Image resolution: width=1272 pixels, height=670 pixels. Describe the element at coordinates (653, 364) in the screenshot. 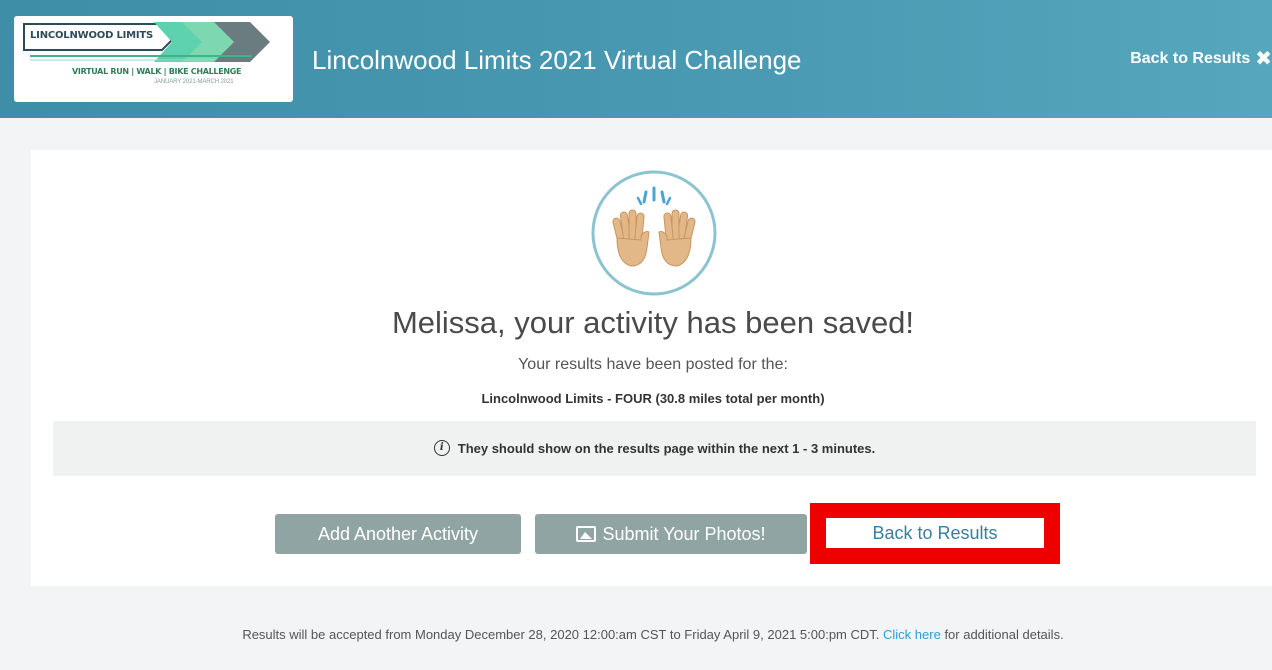

I see `posted-line: Your results have been posted for the:` at that location.